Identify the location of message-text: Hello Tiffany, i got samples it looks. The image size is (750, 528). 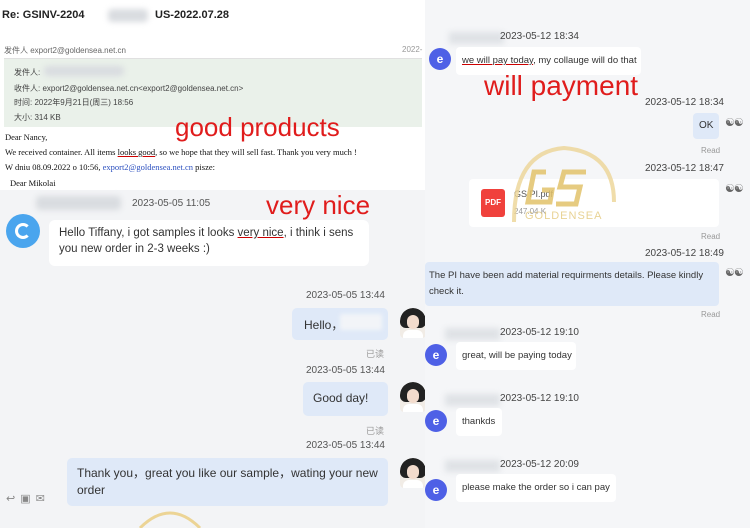
(148, 233).